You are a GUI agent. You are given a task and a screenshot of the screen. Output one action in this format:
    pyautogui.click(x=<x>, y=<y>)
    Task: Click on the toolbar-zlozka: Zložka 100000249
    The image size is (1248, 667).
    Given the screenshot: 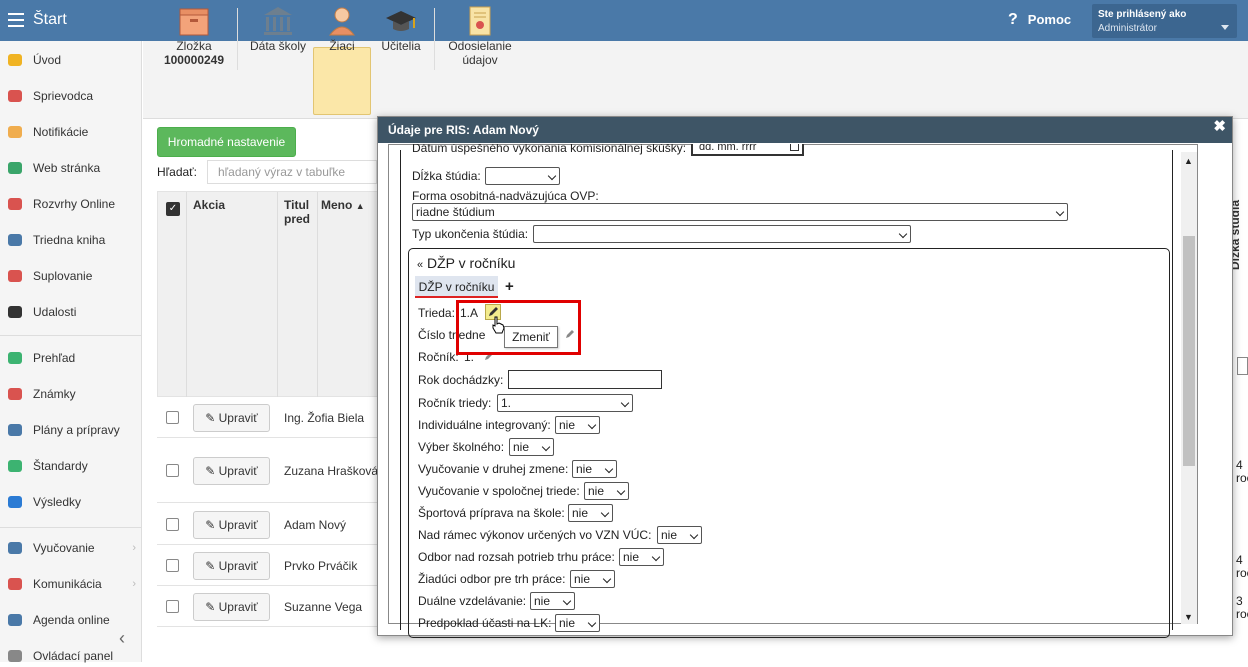 What is the action you would take?
    pyautogui.click(x=194, y=36)
    